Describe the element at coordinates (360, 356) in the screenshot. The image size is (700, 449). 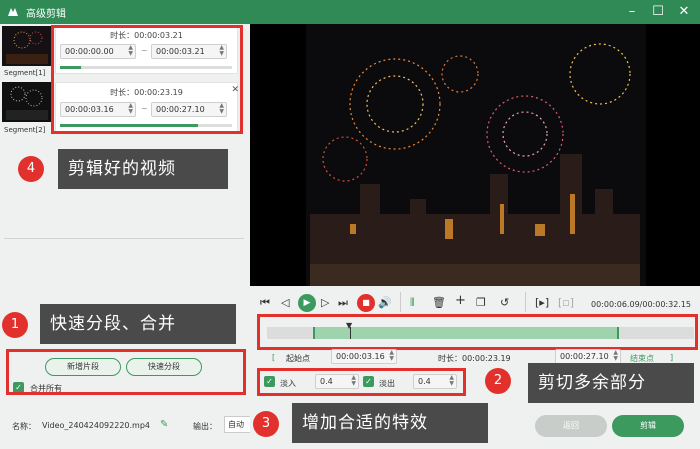
I see `start-point-value: 00:00:03.16` at that location.